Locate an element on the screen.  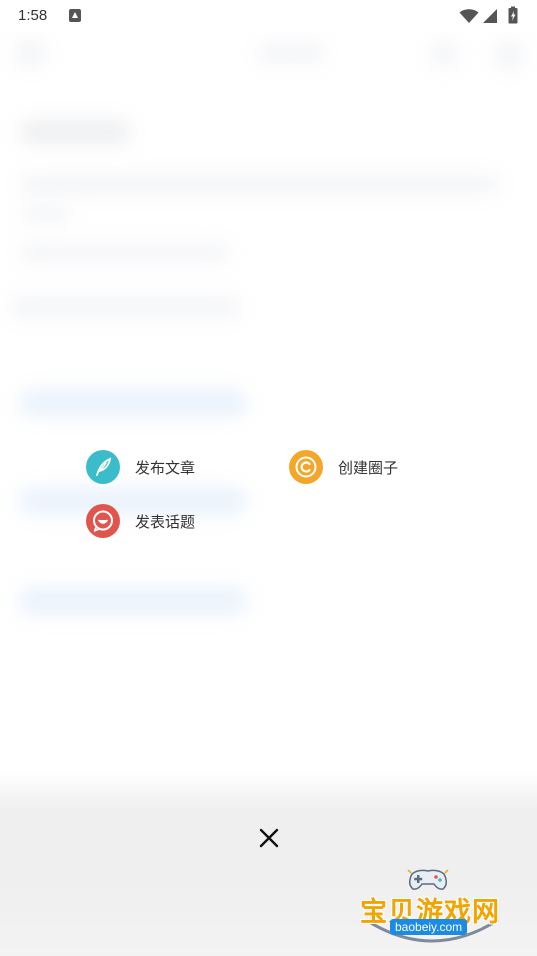
menu-item-create-circle: 创建圈子 is located at coordinates (343, 467).